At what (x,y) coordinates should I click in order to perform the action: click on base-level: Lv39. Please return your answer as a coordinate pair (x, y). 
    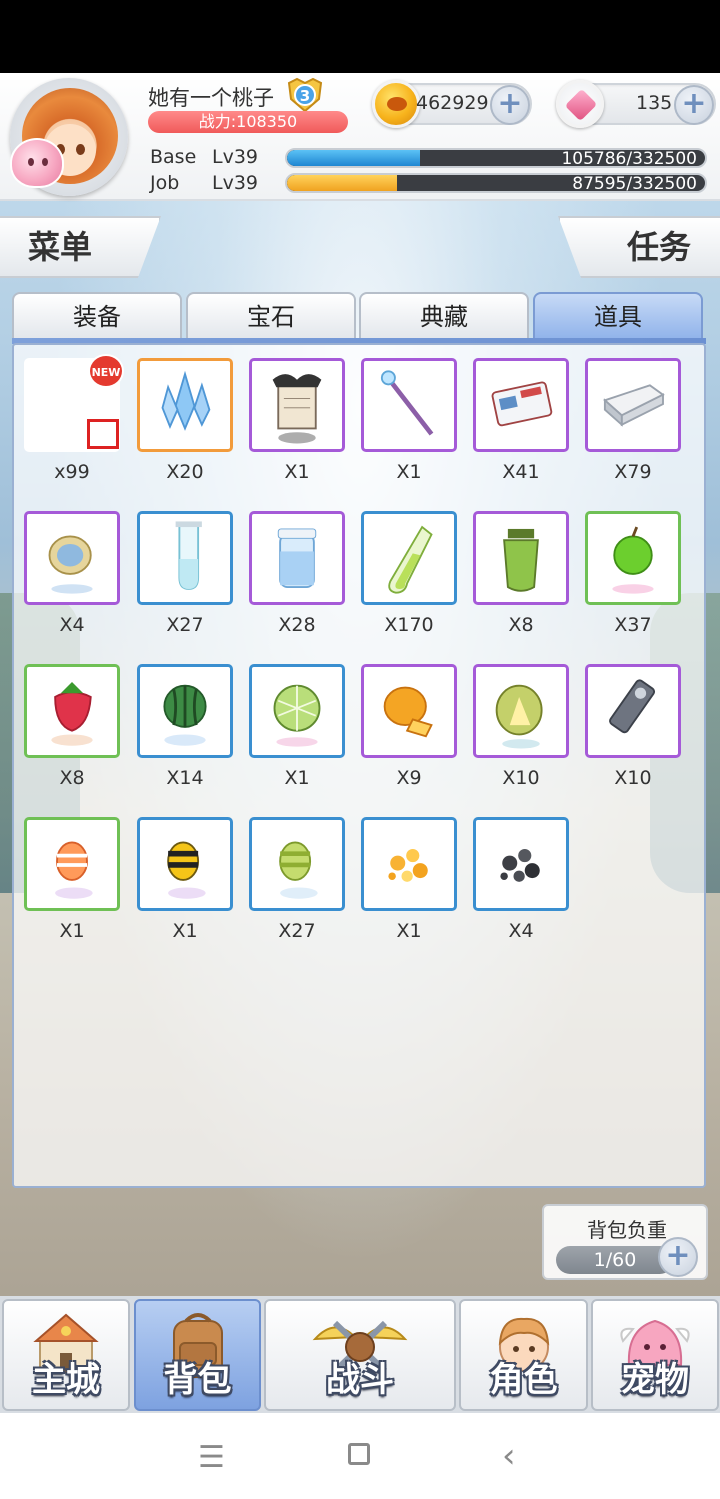
    Looking at the image, I should click on (235, 157).